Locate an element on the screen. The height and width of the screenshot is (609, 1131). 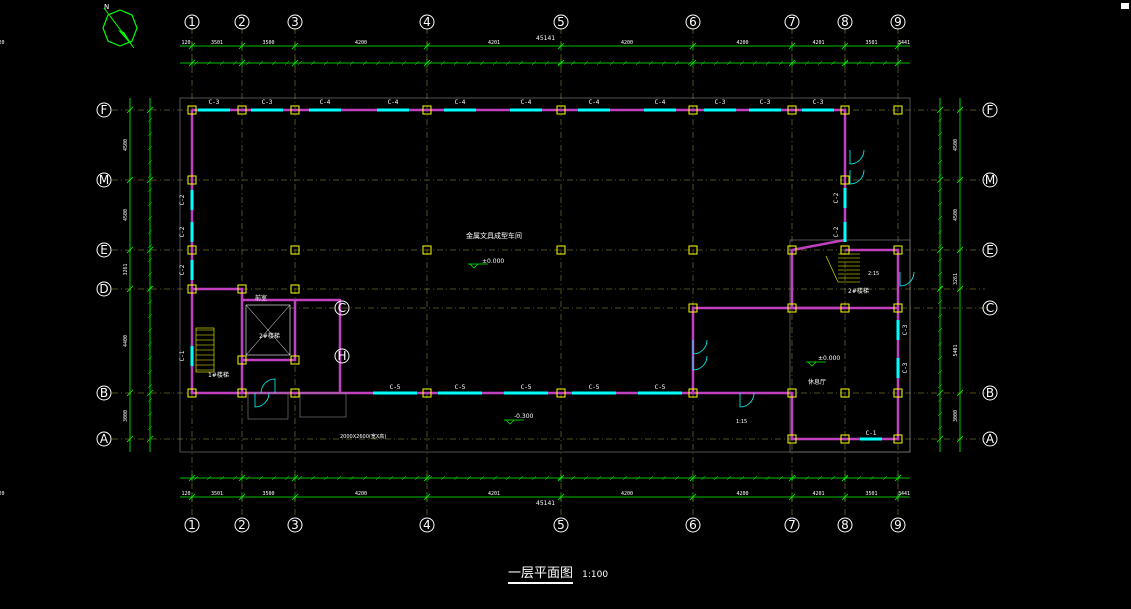
axis-bubble-left: A is located at coordinates (104, 439).